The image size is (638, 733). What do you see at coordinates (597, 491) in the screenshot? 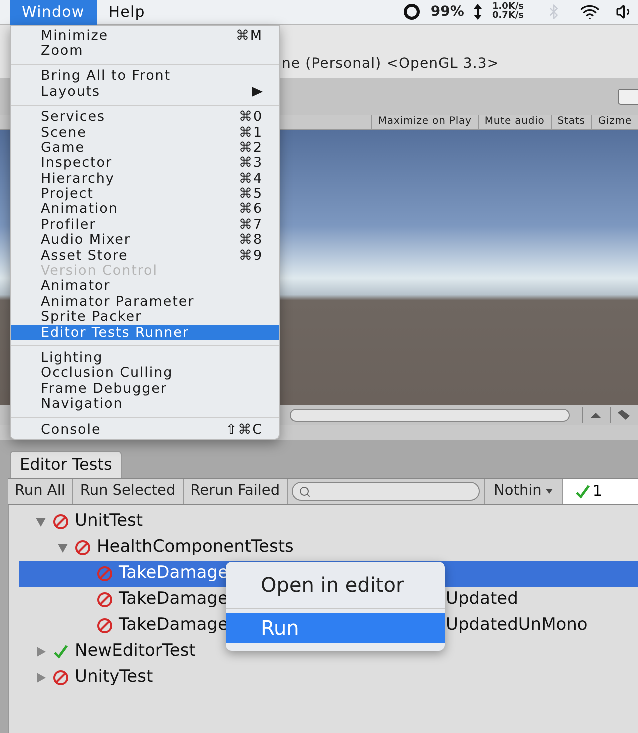
I see `passed-count: 1` at bounding box center [597, 491].